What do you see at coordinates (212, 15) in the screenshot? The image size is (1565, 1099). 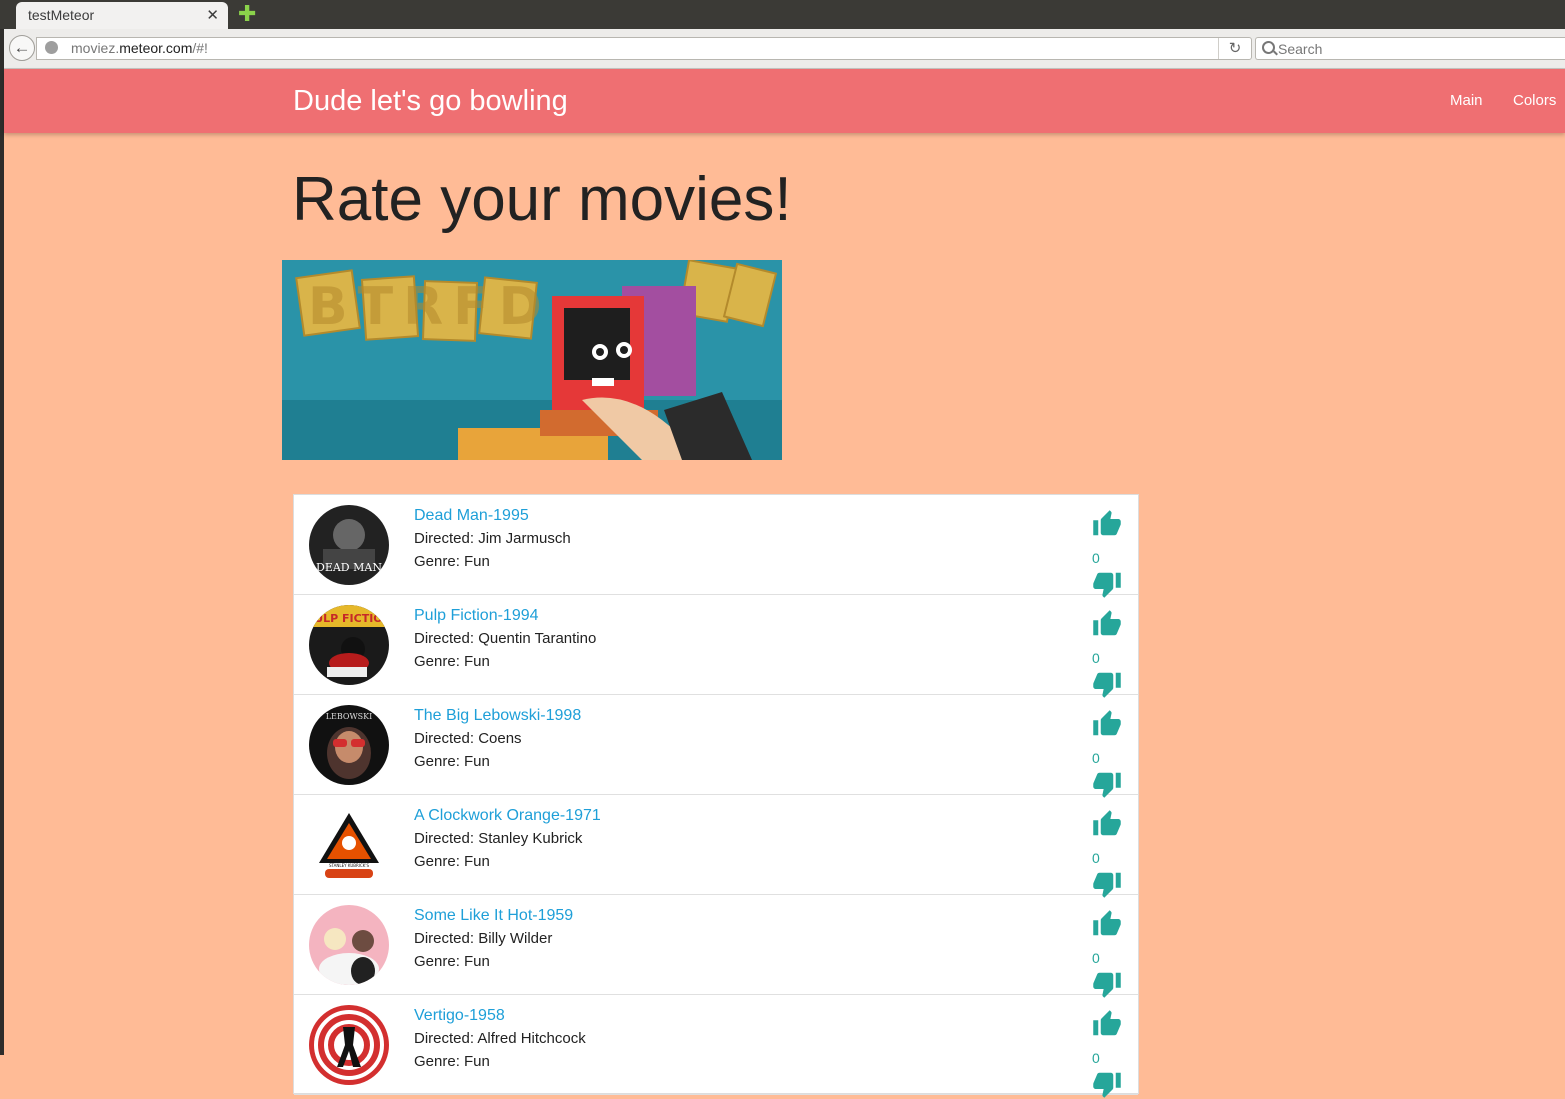 I see `close-icon: ✕` at bounding box center [212, 15].